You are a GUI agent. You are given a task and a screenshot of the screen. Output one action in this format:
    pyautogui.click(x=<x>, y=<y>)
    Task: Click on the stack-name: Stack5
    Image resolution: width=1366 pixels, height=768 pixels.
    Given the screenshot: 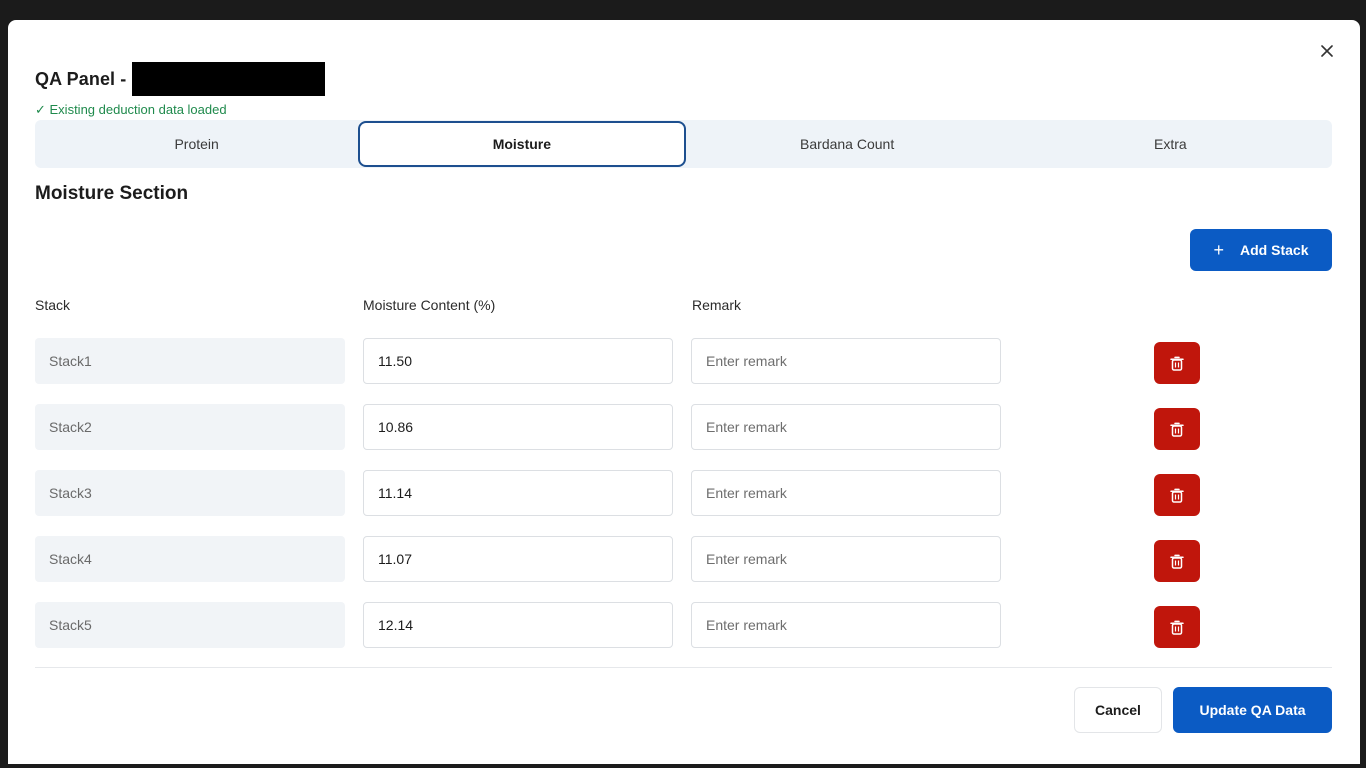 What is the action you would take?
    pyautogui.click(x=190, y=625)
    